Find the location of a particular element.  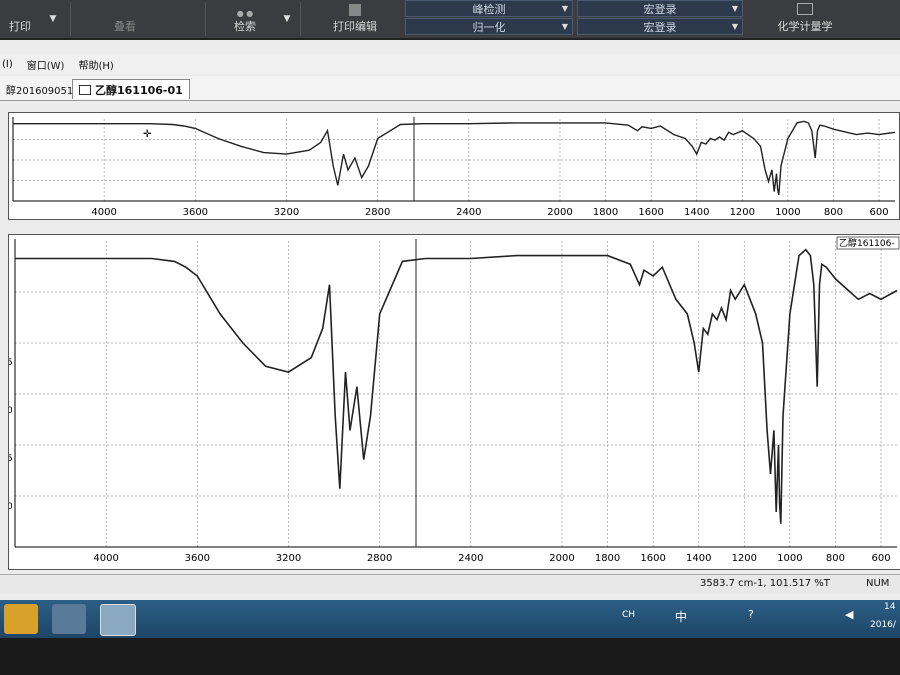

menu-item-window: 窗口(W) is located at coordinates (46, 64).